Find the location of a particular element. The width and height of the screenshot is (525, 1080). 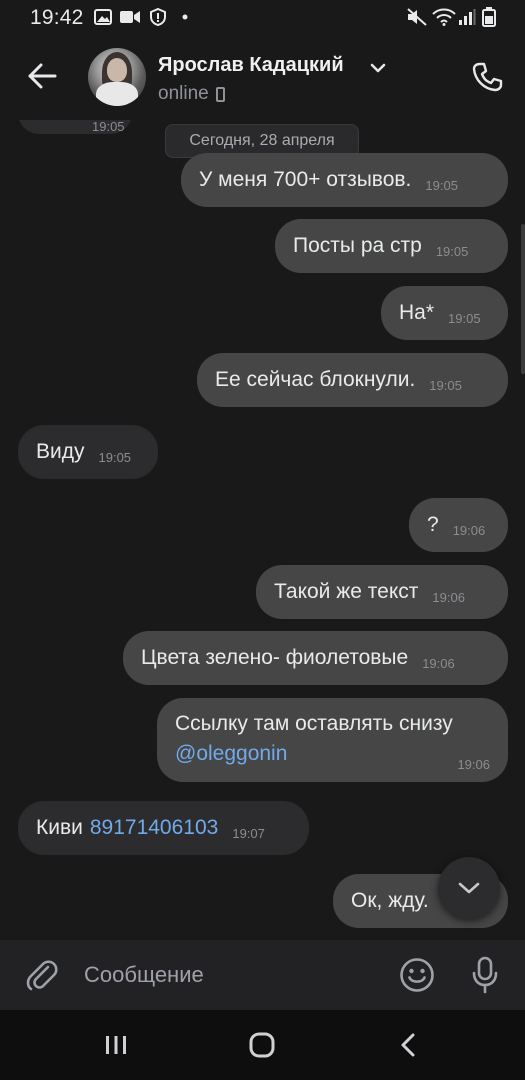

message-outgoing: На* 19:05 is located at coordinates (444, 313).